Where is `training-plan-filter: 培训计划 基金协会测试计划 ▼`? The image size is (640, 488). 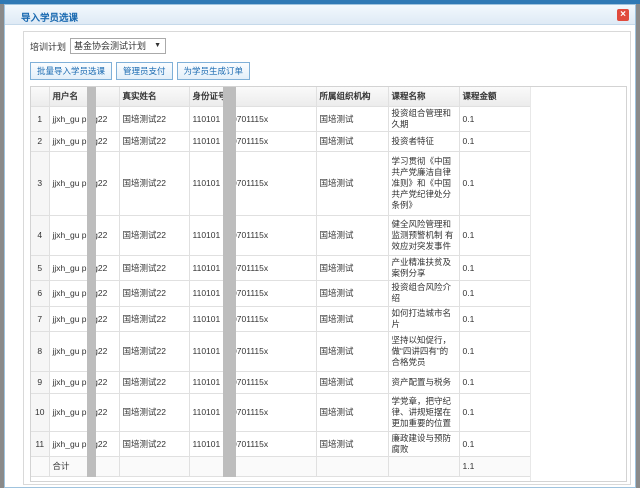 training-plan-filter: 培训计划 基金协会测试计划 ▼ is located at coordinates (98, 46).